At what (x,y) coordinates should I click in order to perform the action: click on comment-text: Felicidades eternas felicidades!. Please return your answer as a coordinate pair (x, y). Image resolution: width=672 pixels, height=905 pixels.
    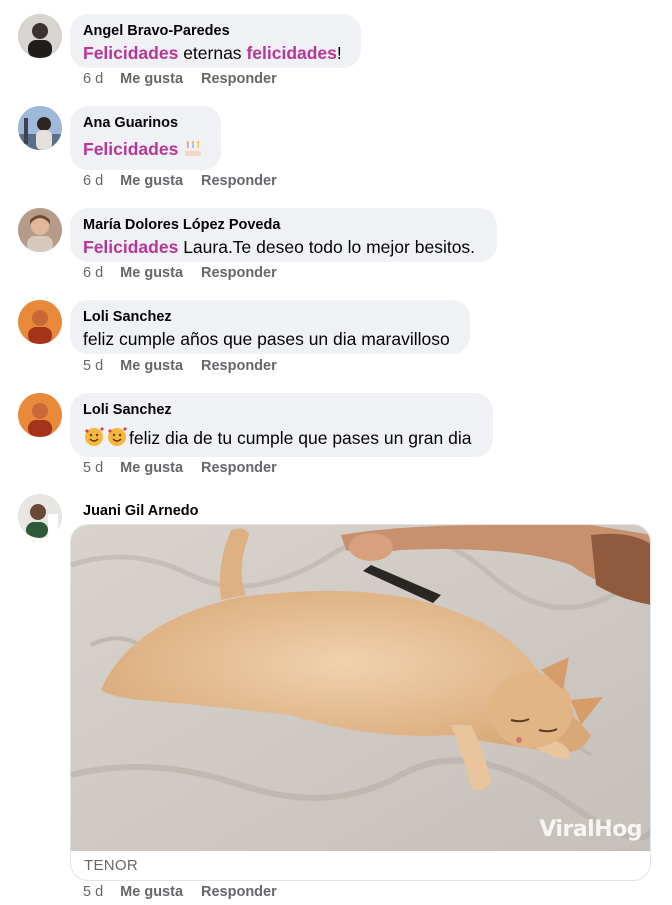
    Looking at the image, I should click on (215, 53).